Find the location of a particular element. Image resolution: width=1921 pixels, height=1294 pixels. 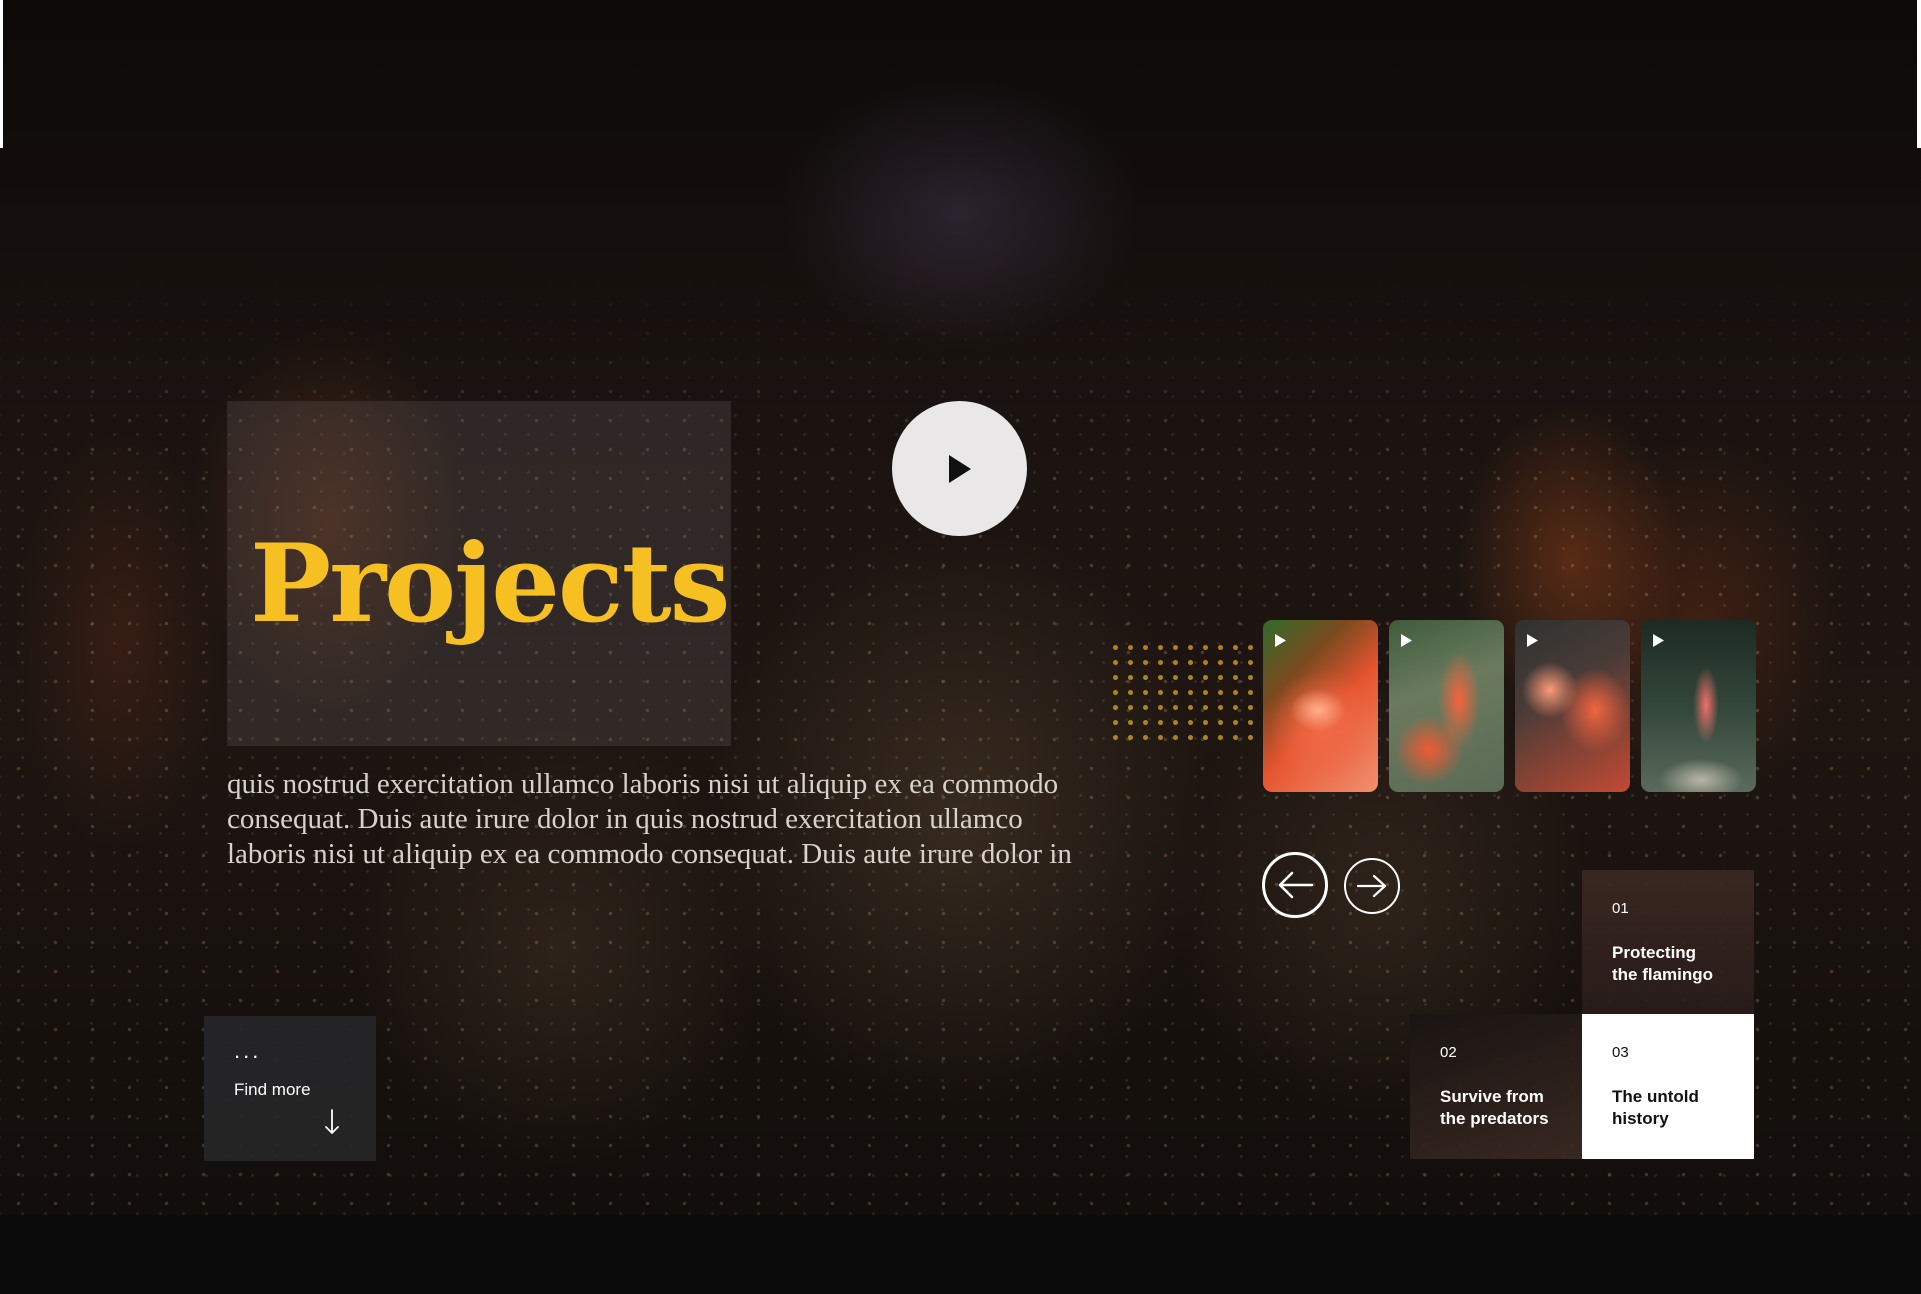

find-more-button: ... Find more is located at coordinates (290, 1088).